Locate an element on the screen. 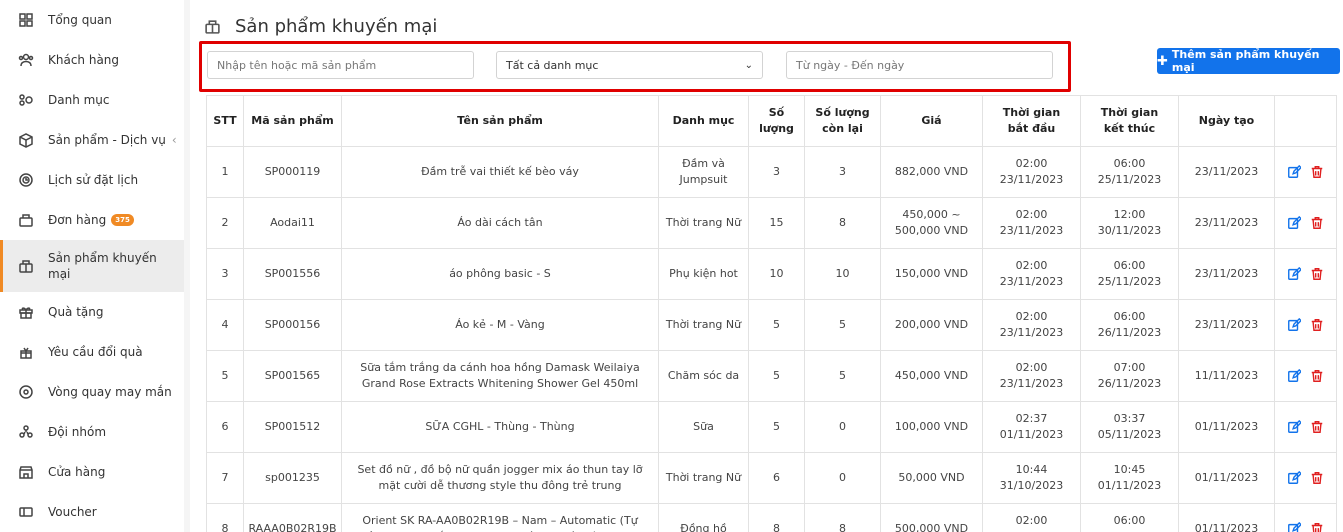  cell-start: 02:37 01/11/2023 is located at coordinates (1031, 427).